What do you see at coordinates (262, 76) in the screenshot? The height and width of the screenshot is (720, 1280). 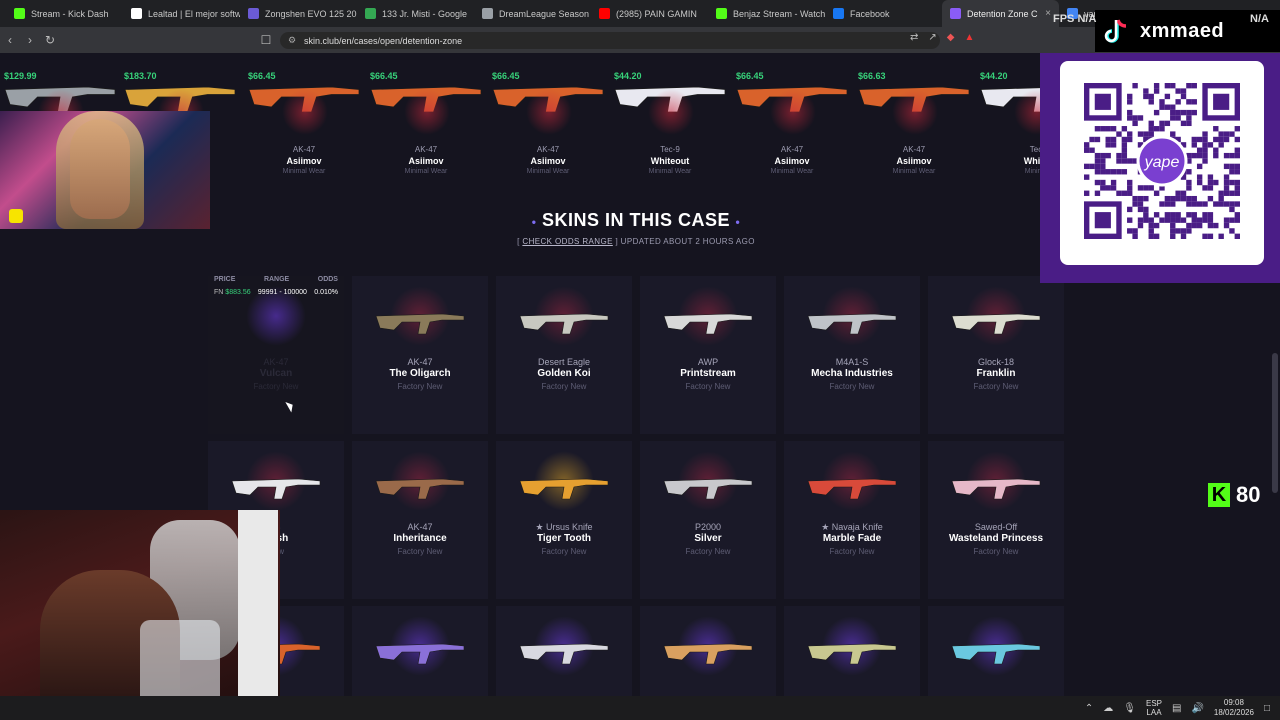 I see `drop-price: $66.45` at bounding box center [262, 76].